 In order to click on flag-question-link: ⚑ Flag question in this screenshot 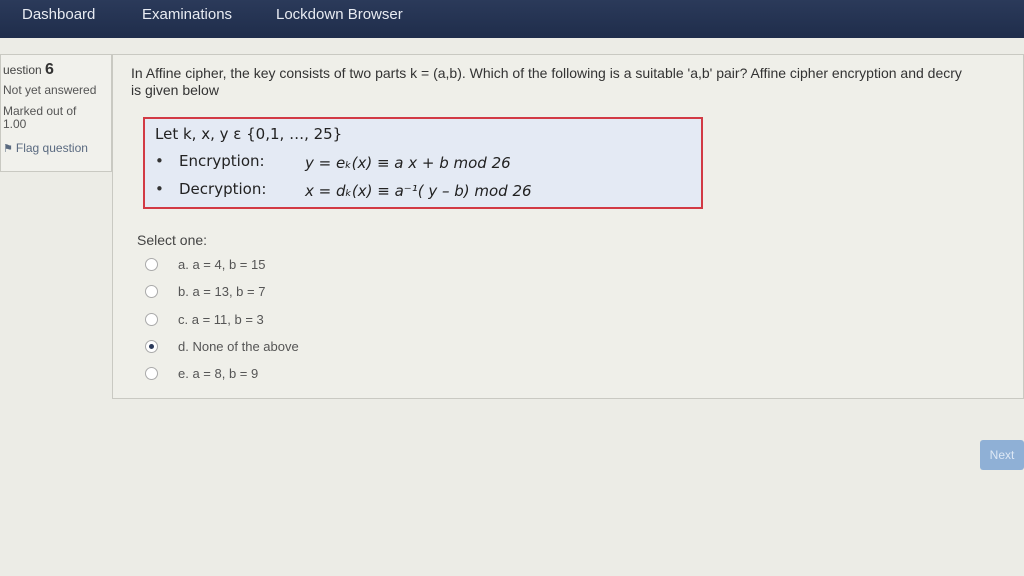, I will do `click(56, 148)`.